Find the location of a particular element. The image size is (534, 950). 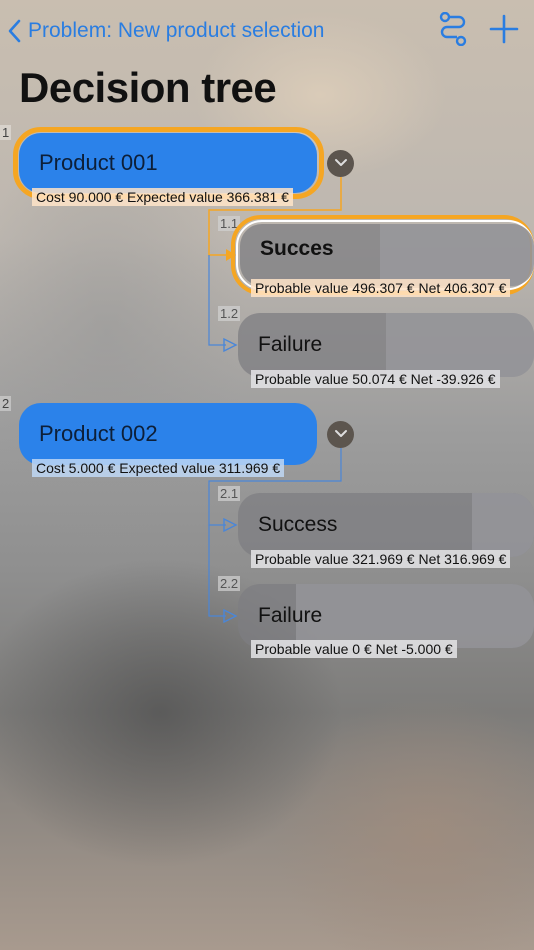

node-info: Probable value 496.307 € Net 406.307 € is located at coordinates (381, 288).